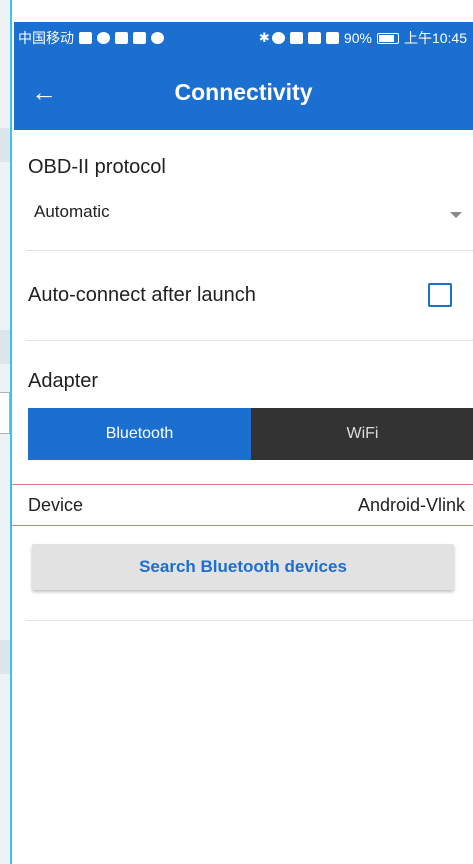 The width and height of the screenshot is (473, 864). What do you see at coordinates (264, 37) in the screenshot?
I see `bluetooth-icon: ✱` at bounding box center [264, 37].